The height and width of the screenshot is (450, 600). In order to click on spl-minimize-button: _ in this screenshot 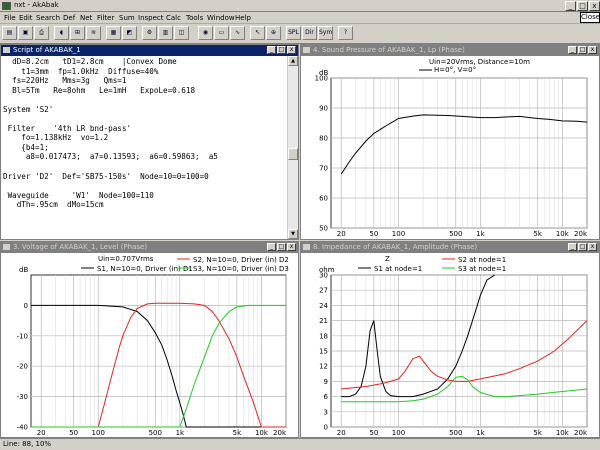, I will do `click(572, 50)`.